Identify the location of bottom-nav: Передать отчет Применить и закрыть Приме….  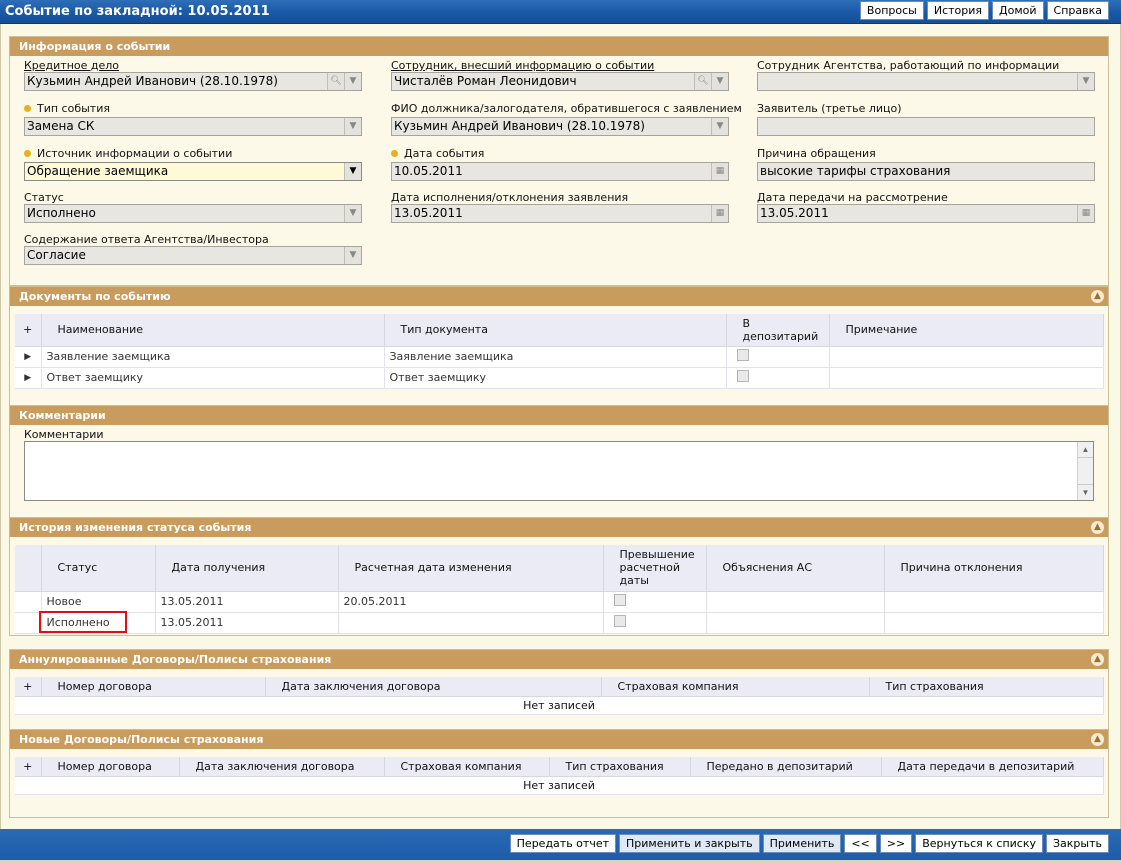
(809, 843).